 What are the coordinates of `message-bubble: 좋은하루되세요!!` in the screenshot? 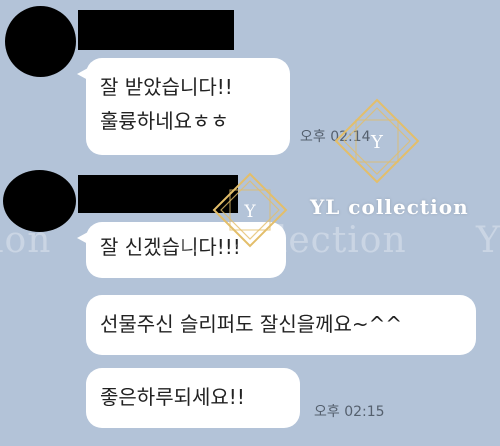 It's located at (193, 398).